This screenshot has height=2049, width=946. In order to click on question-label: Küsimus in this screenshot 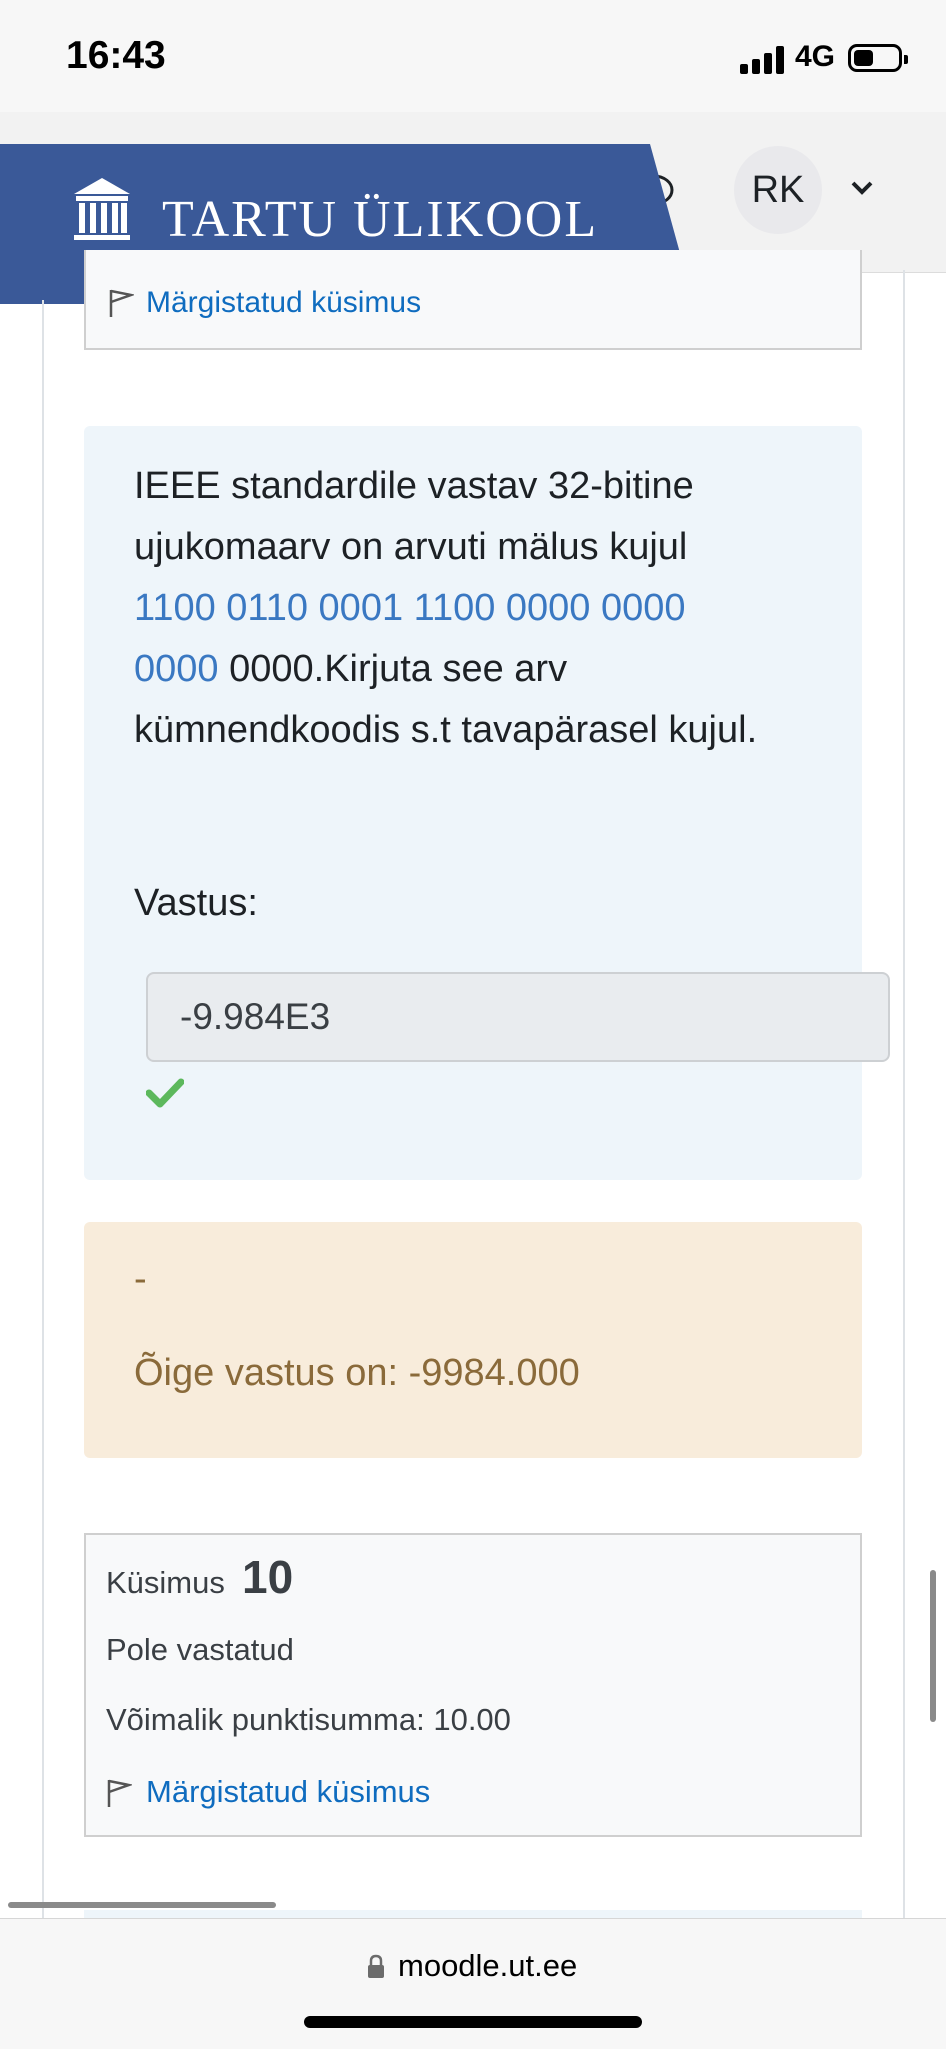, I will do `click(165, 1582)`.